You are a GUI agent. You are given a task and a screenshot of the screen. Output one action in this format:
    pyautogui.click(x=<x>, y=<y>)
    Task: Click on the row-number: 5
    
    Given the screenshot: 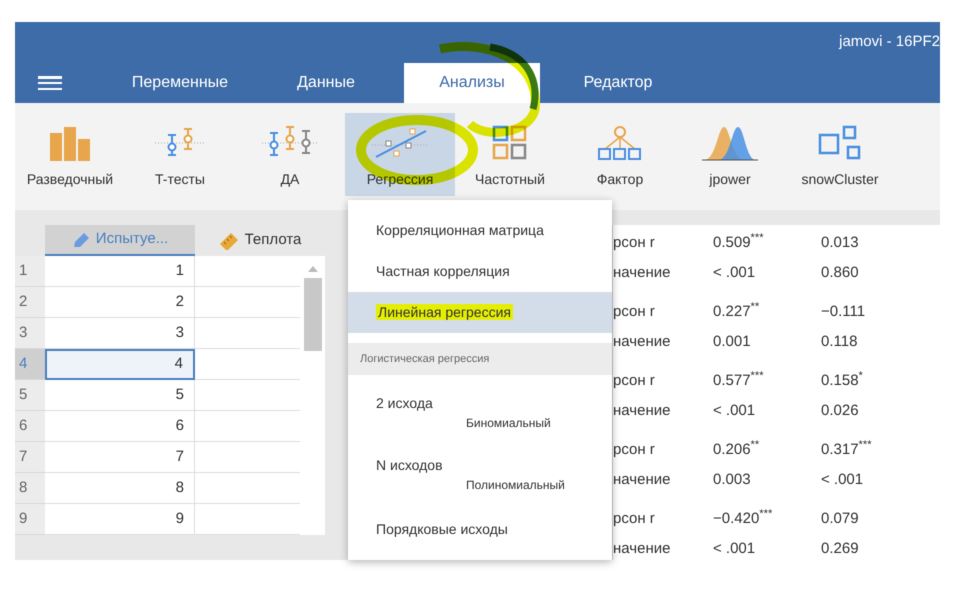 What is the action you would take?
    pyautogui.click(x=30, y=395)
    